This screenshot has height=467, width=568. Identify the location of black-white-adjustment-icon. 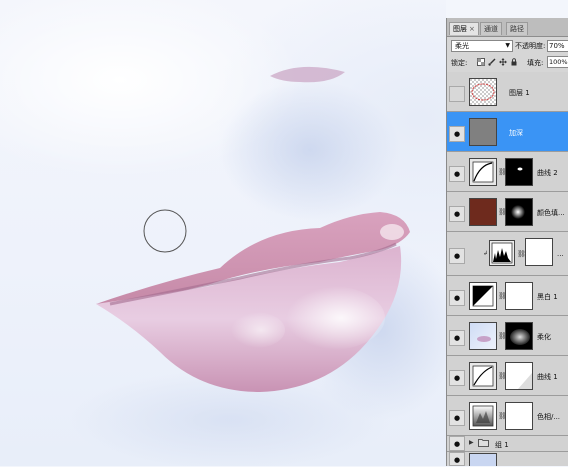
(483, 296).